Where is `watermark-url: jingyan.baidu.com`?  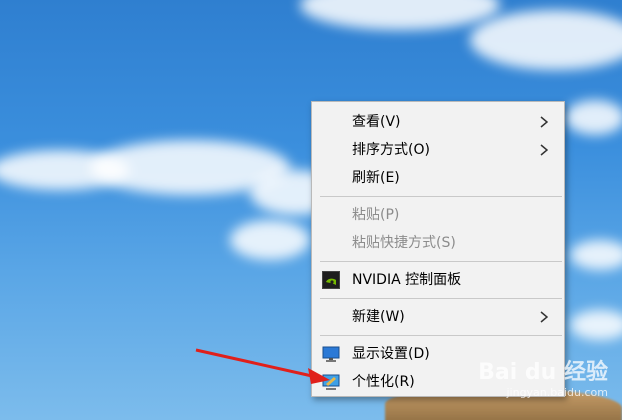
watermark-url: jingyan.baidu.com is located at coordinates (557, 392).